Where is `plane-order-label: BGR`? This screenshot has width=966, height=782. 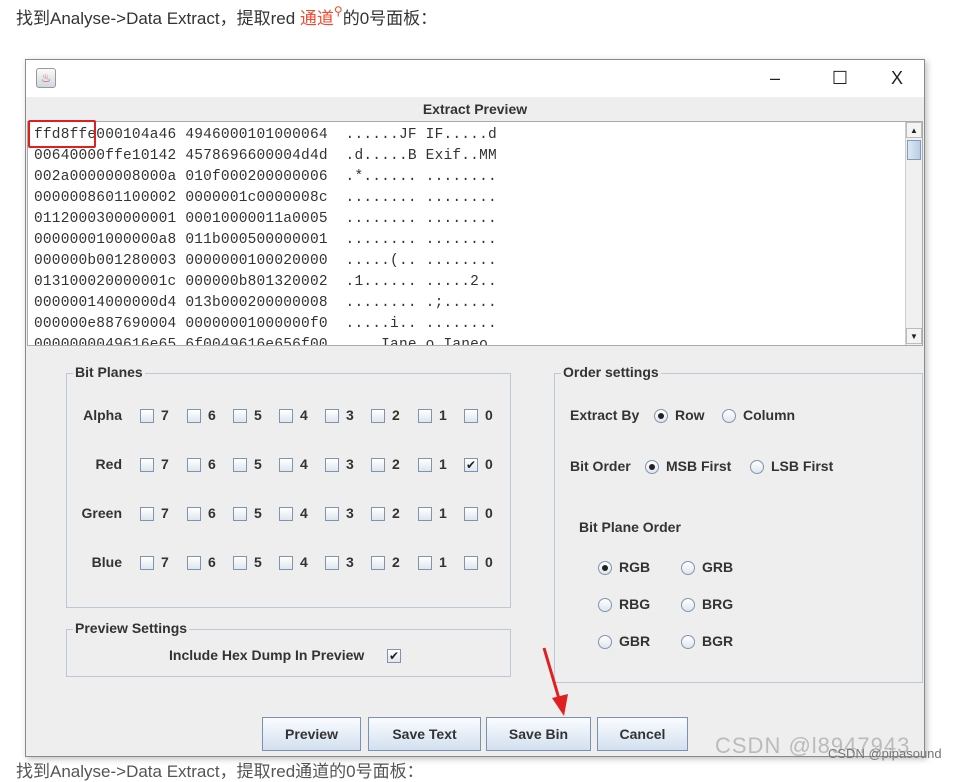 plane-order-label: BGR is located at coordinates (718, 641).